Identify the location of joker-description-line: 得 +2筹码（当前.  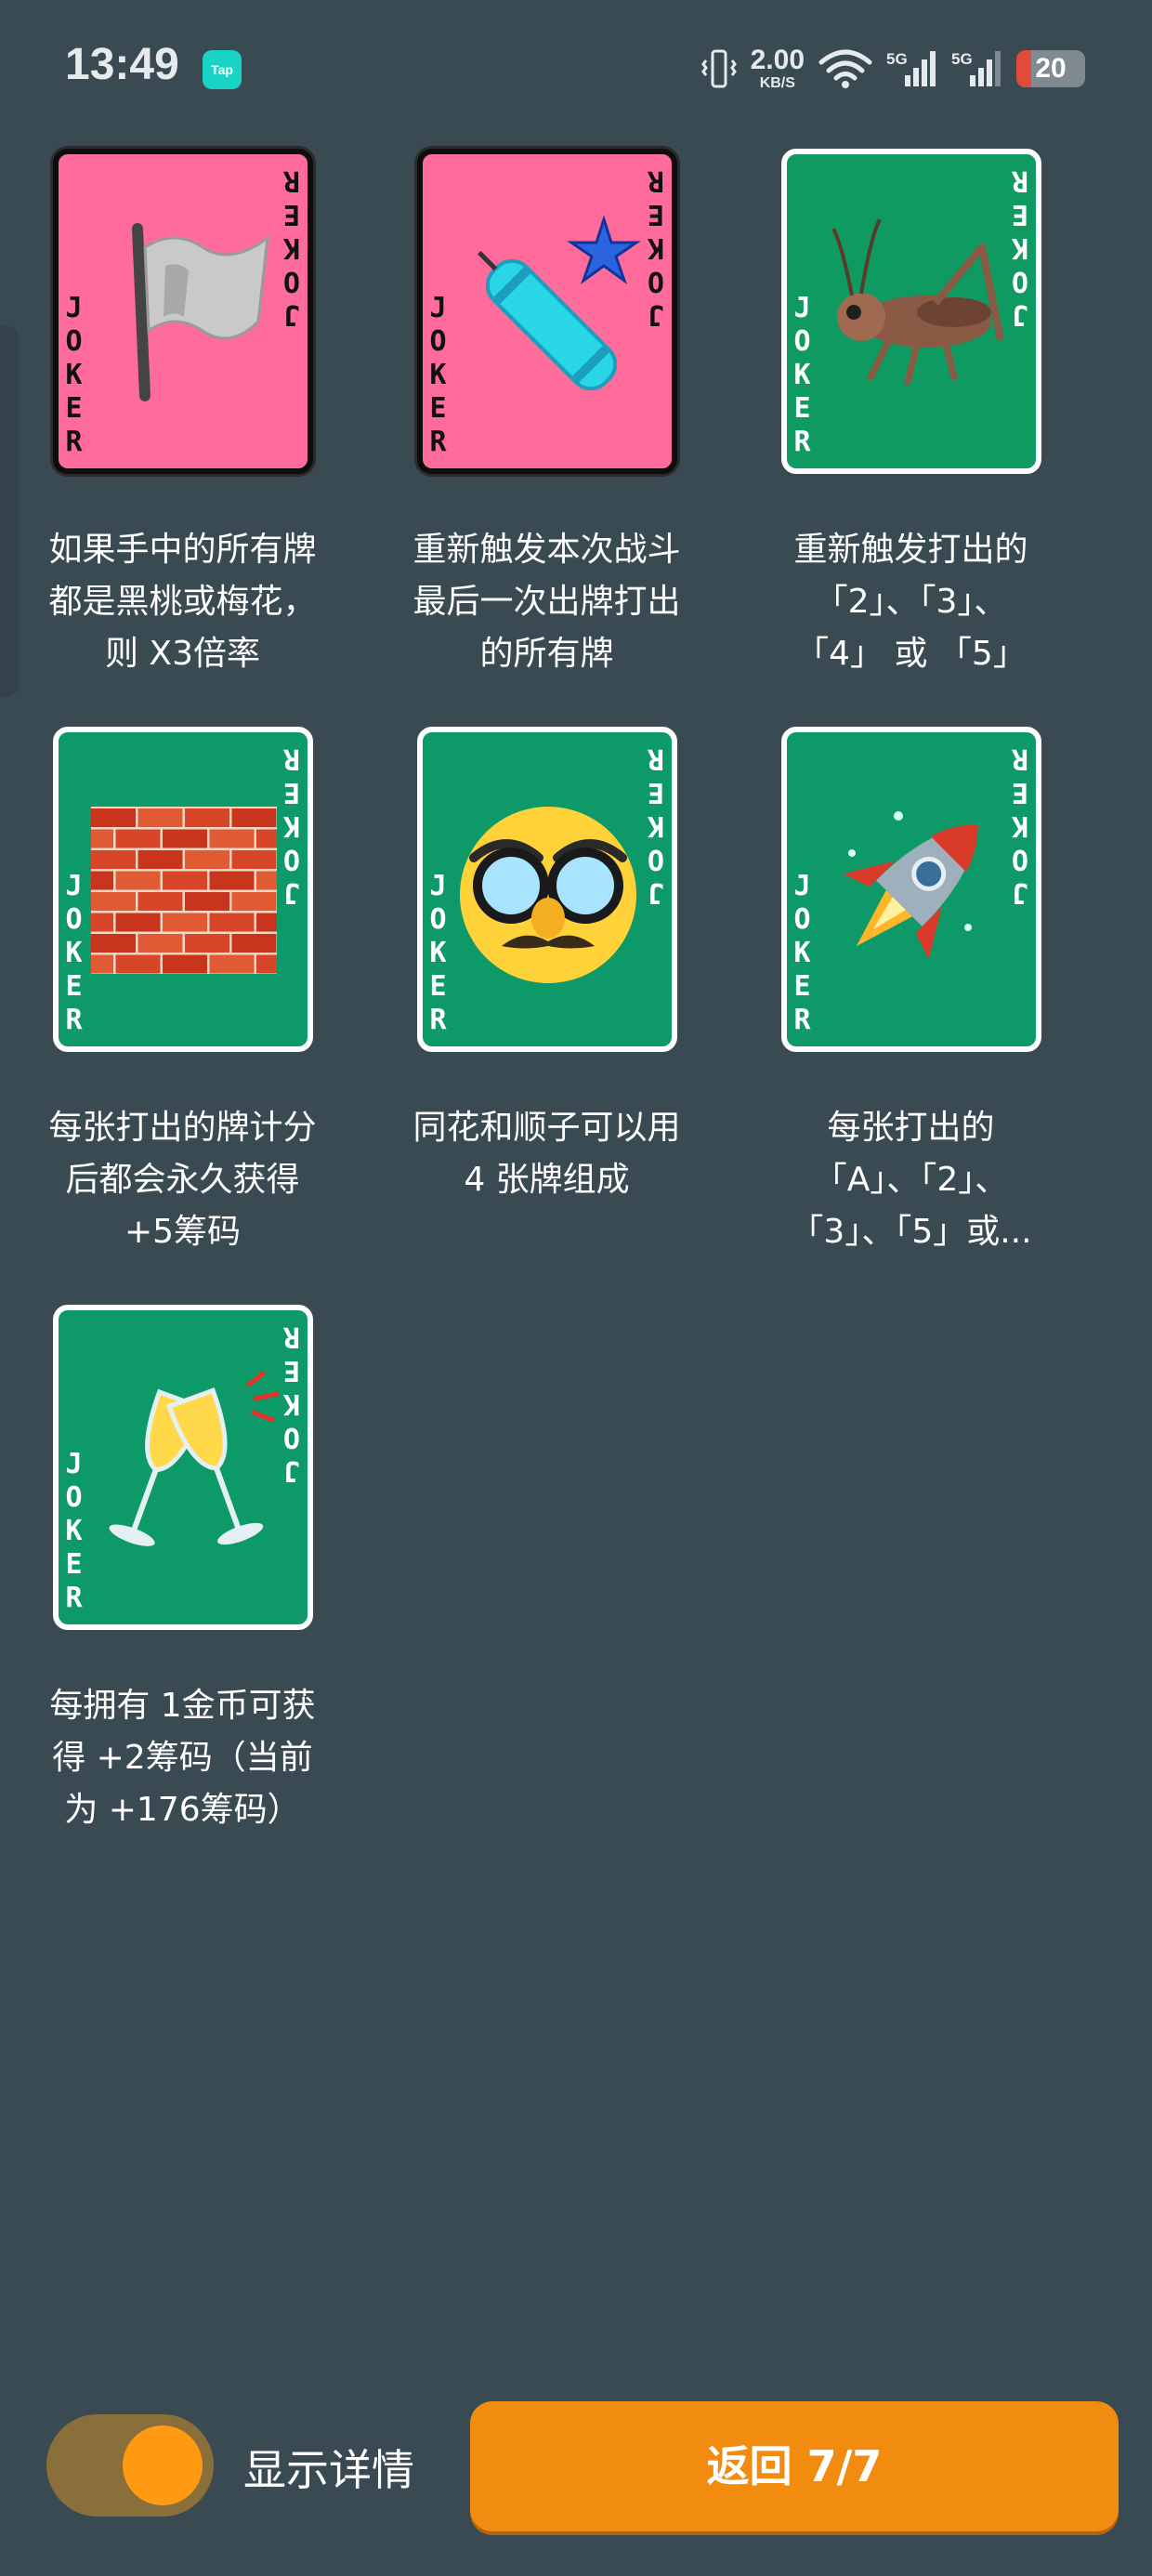
(182, 1758).